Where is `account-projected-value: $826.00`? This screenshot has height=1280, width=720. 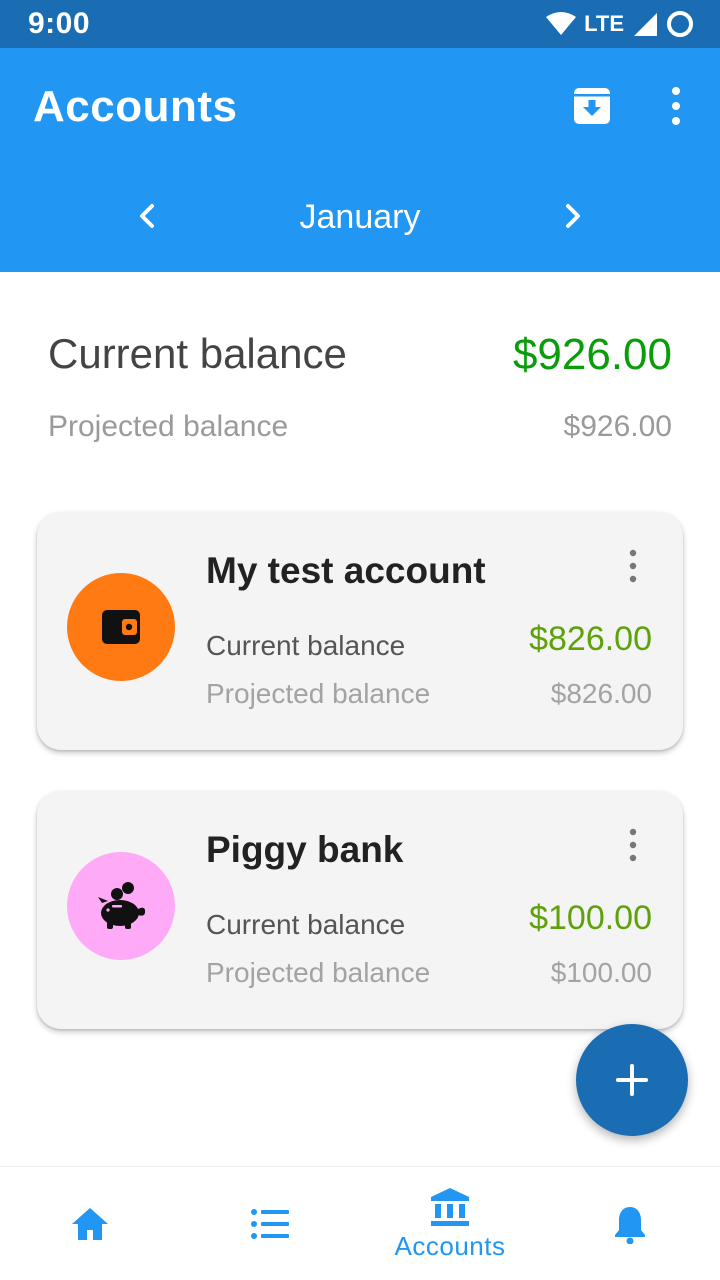 account-projected-value: $826.00 is located at coordinates (601, 693).